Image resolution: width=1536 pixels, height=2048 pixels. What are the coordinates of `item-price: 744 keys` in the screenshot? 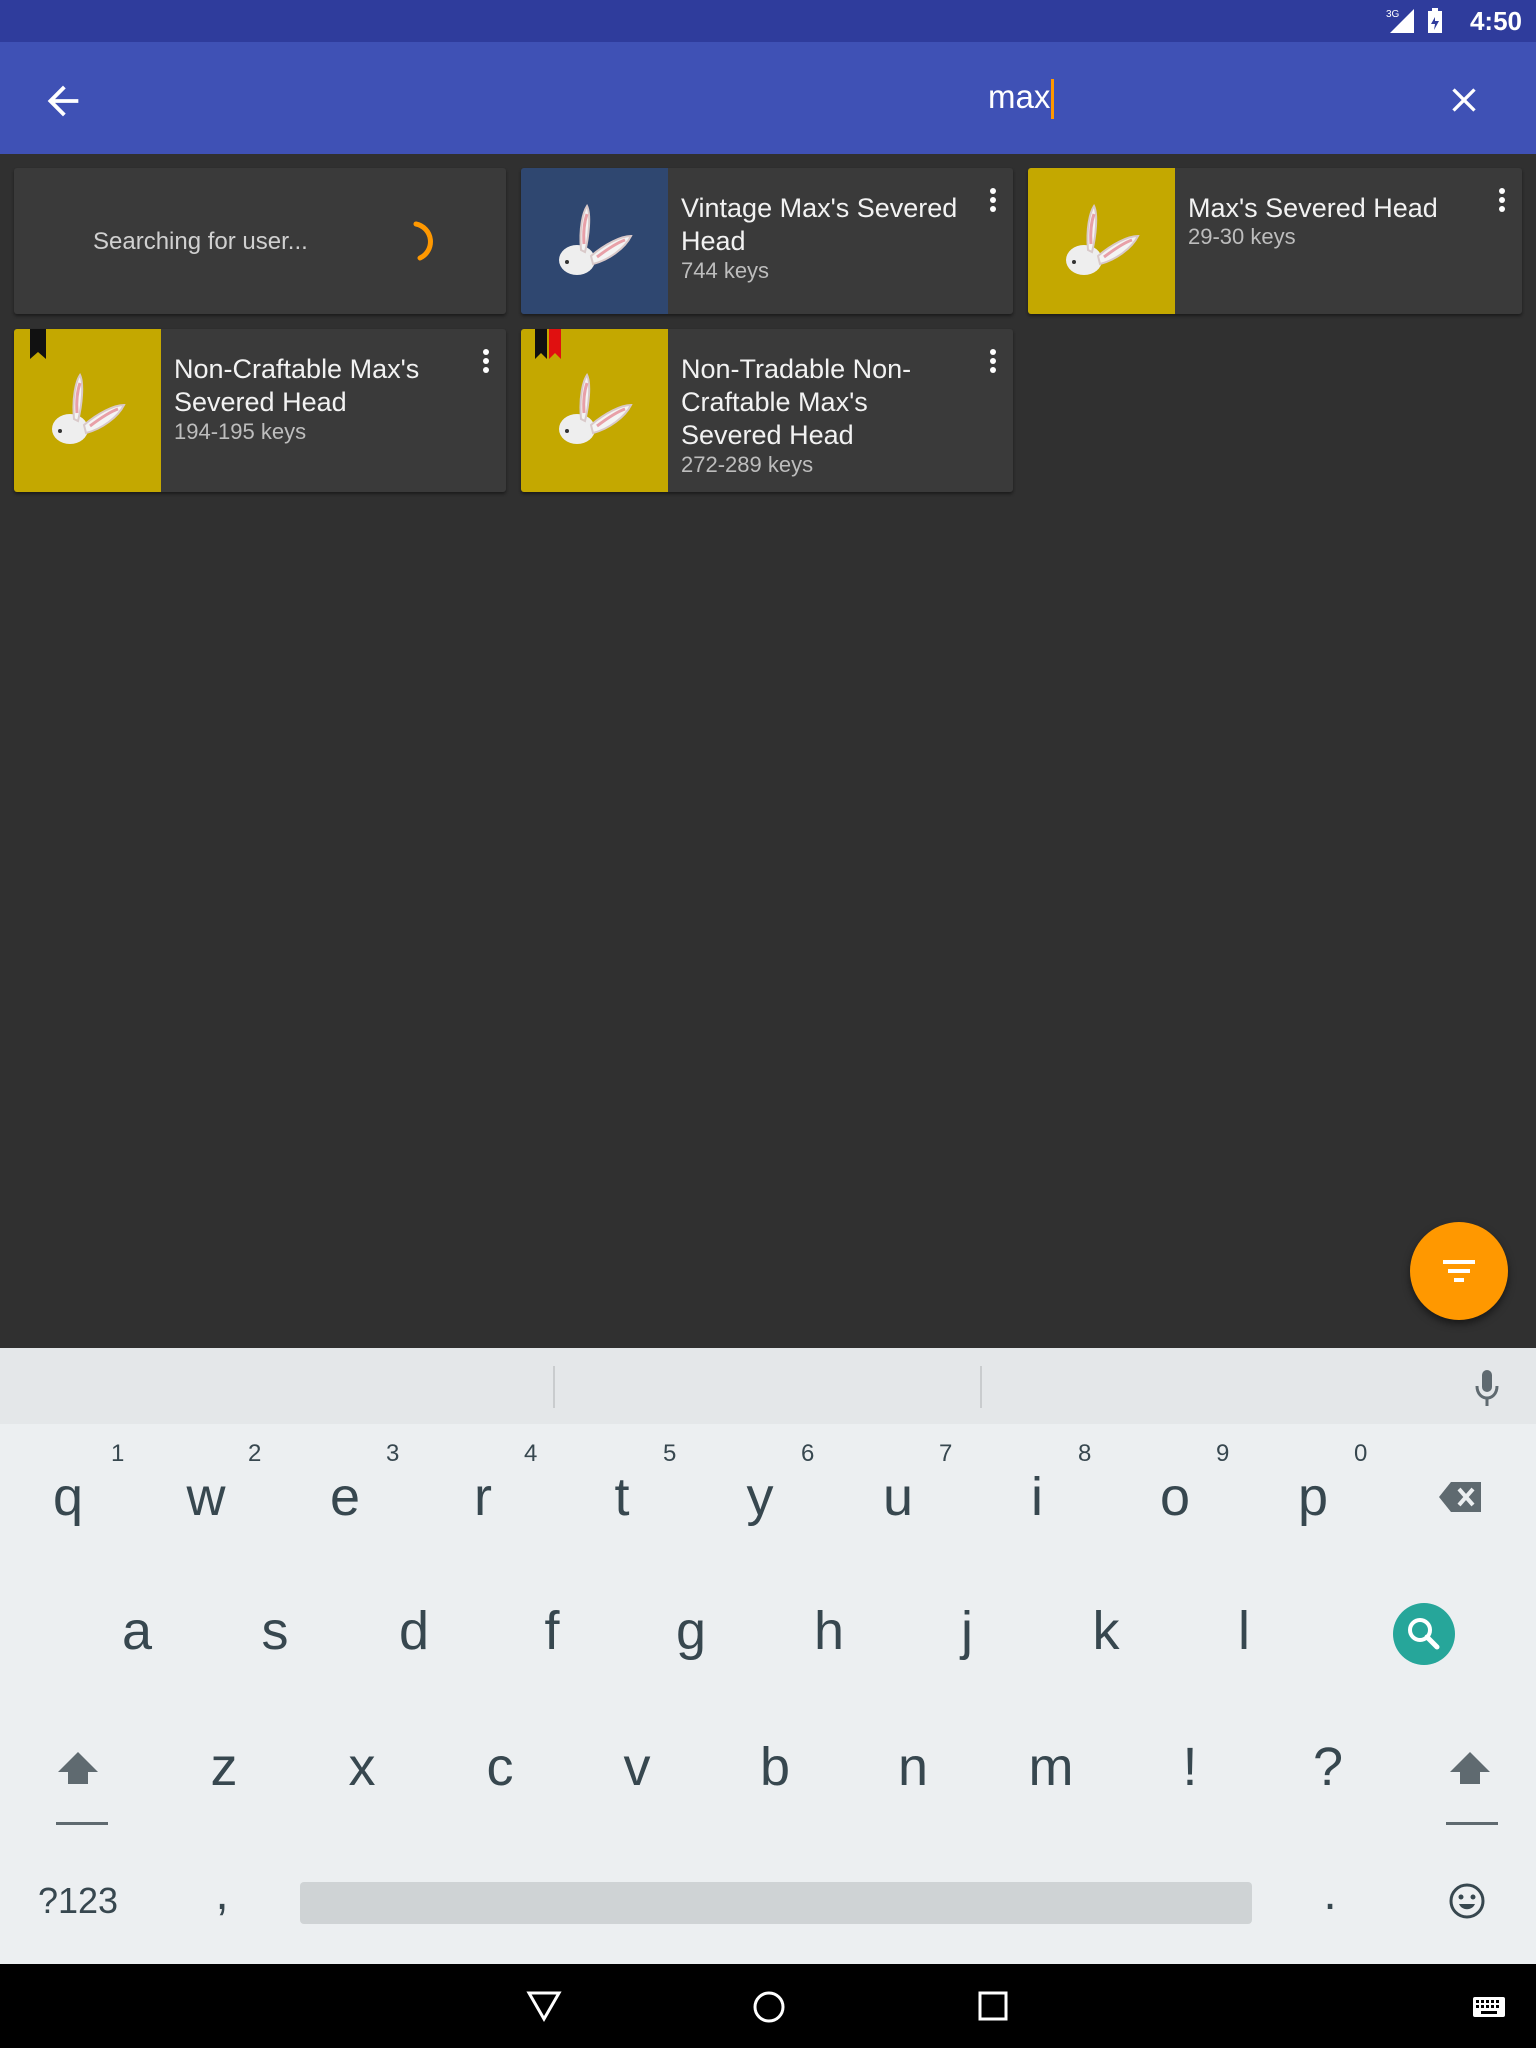 It's located at (725, 270).